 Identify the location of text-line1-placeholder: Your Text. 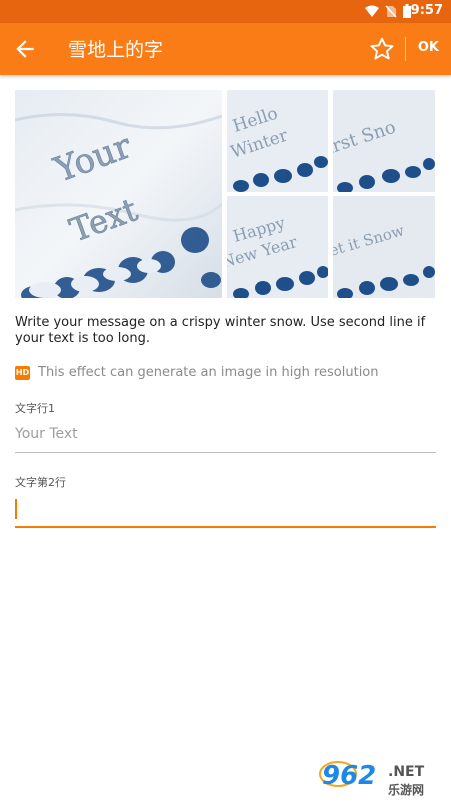
(46, 434).